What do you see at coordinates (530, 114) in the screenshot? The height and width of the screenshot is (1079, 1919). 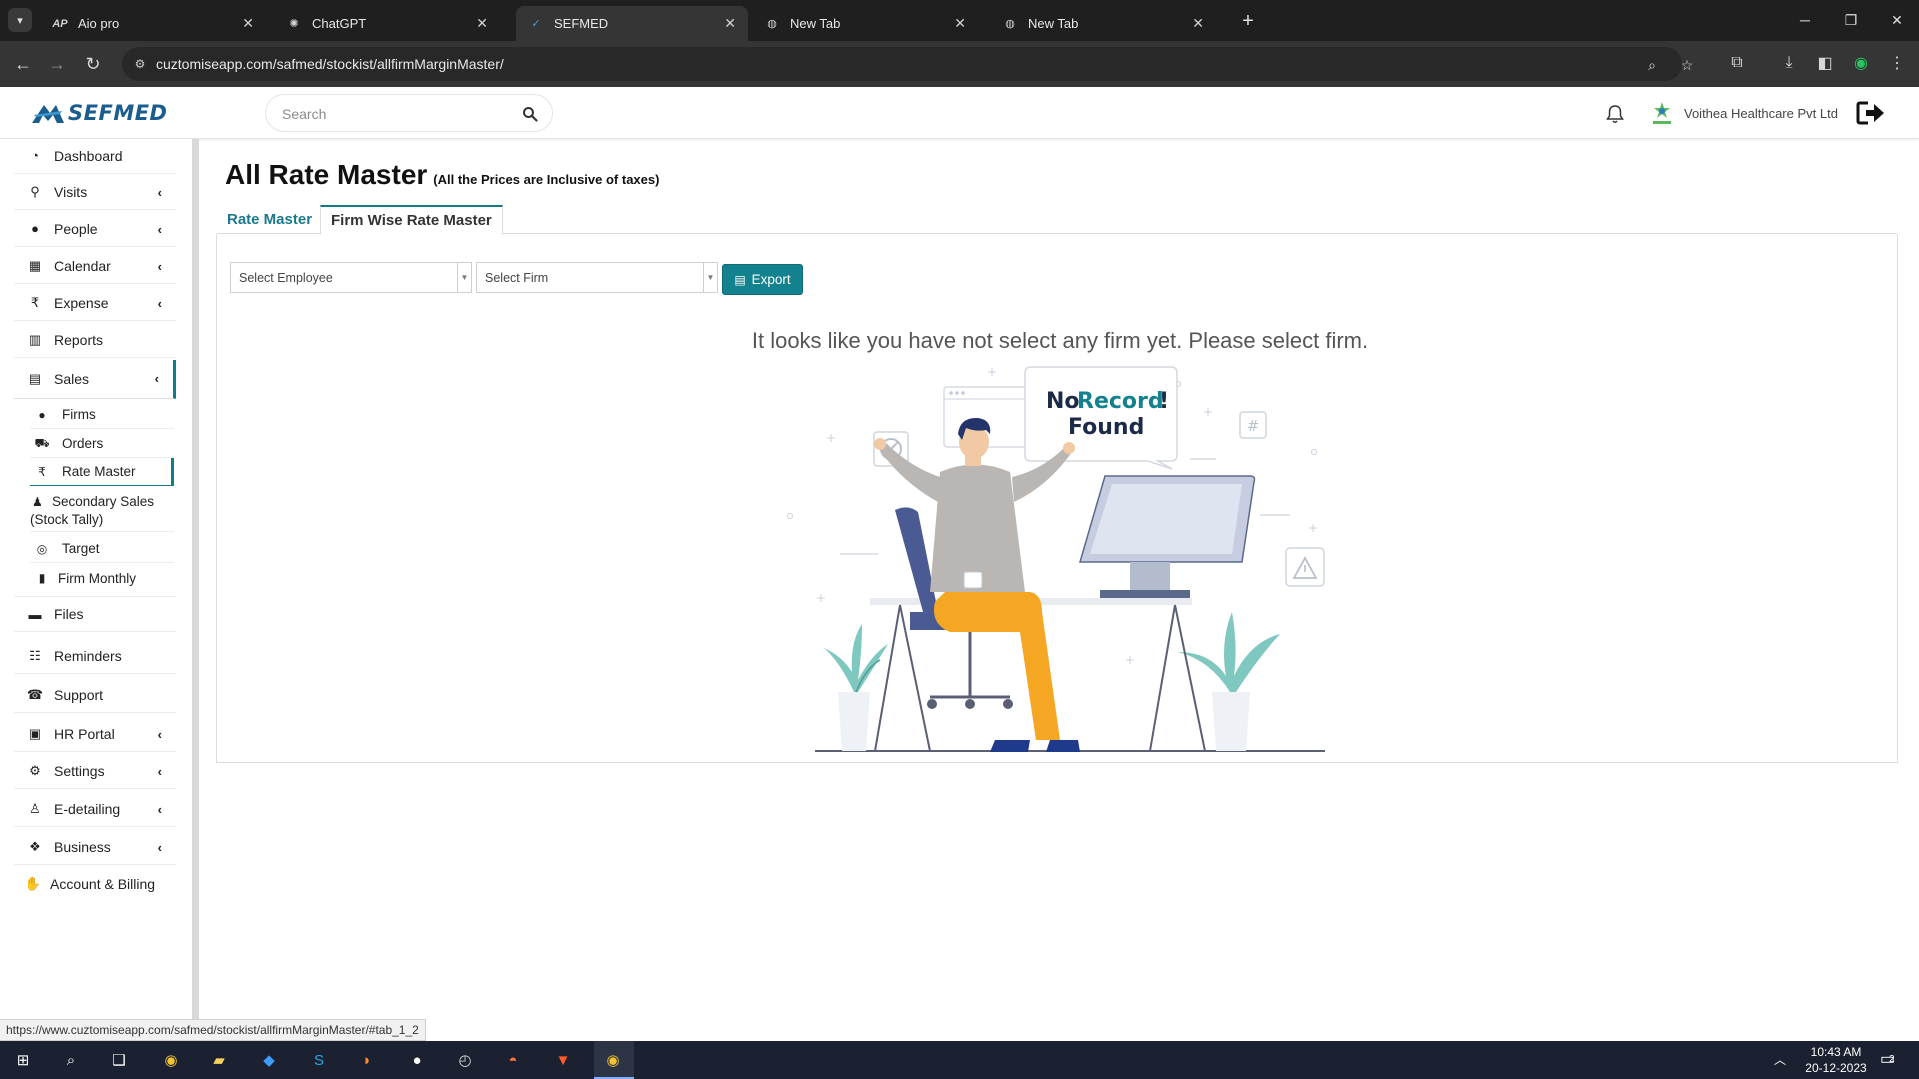 I see `search-icon` at bounding box center [530, 114].